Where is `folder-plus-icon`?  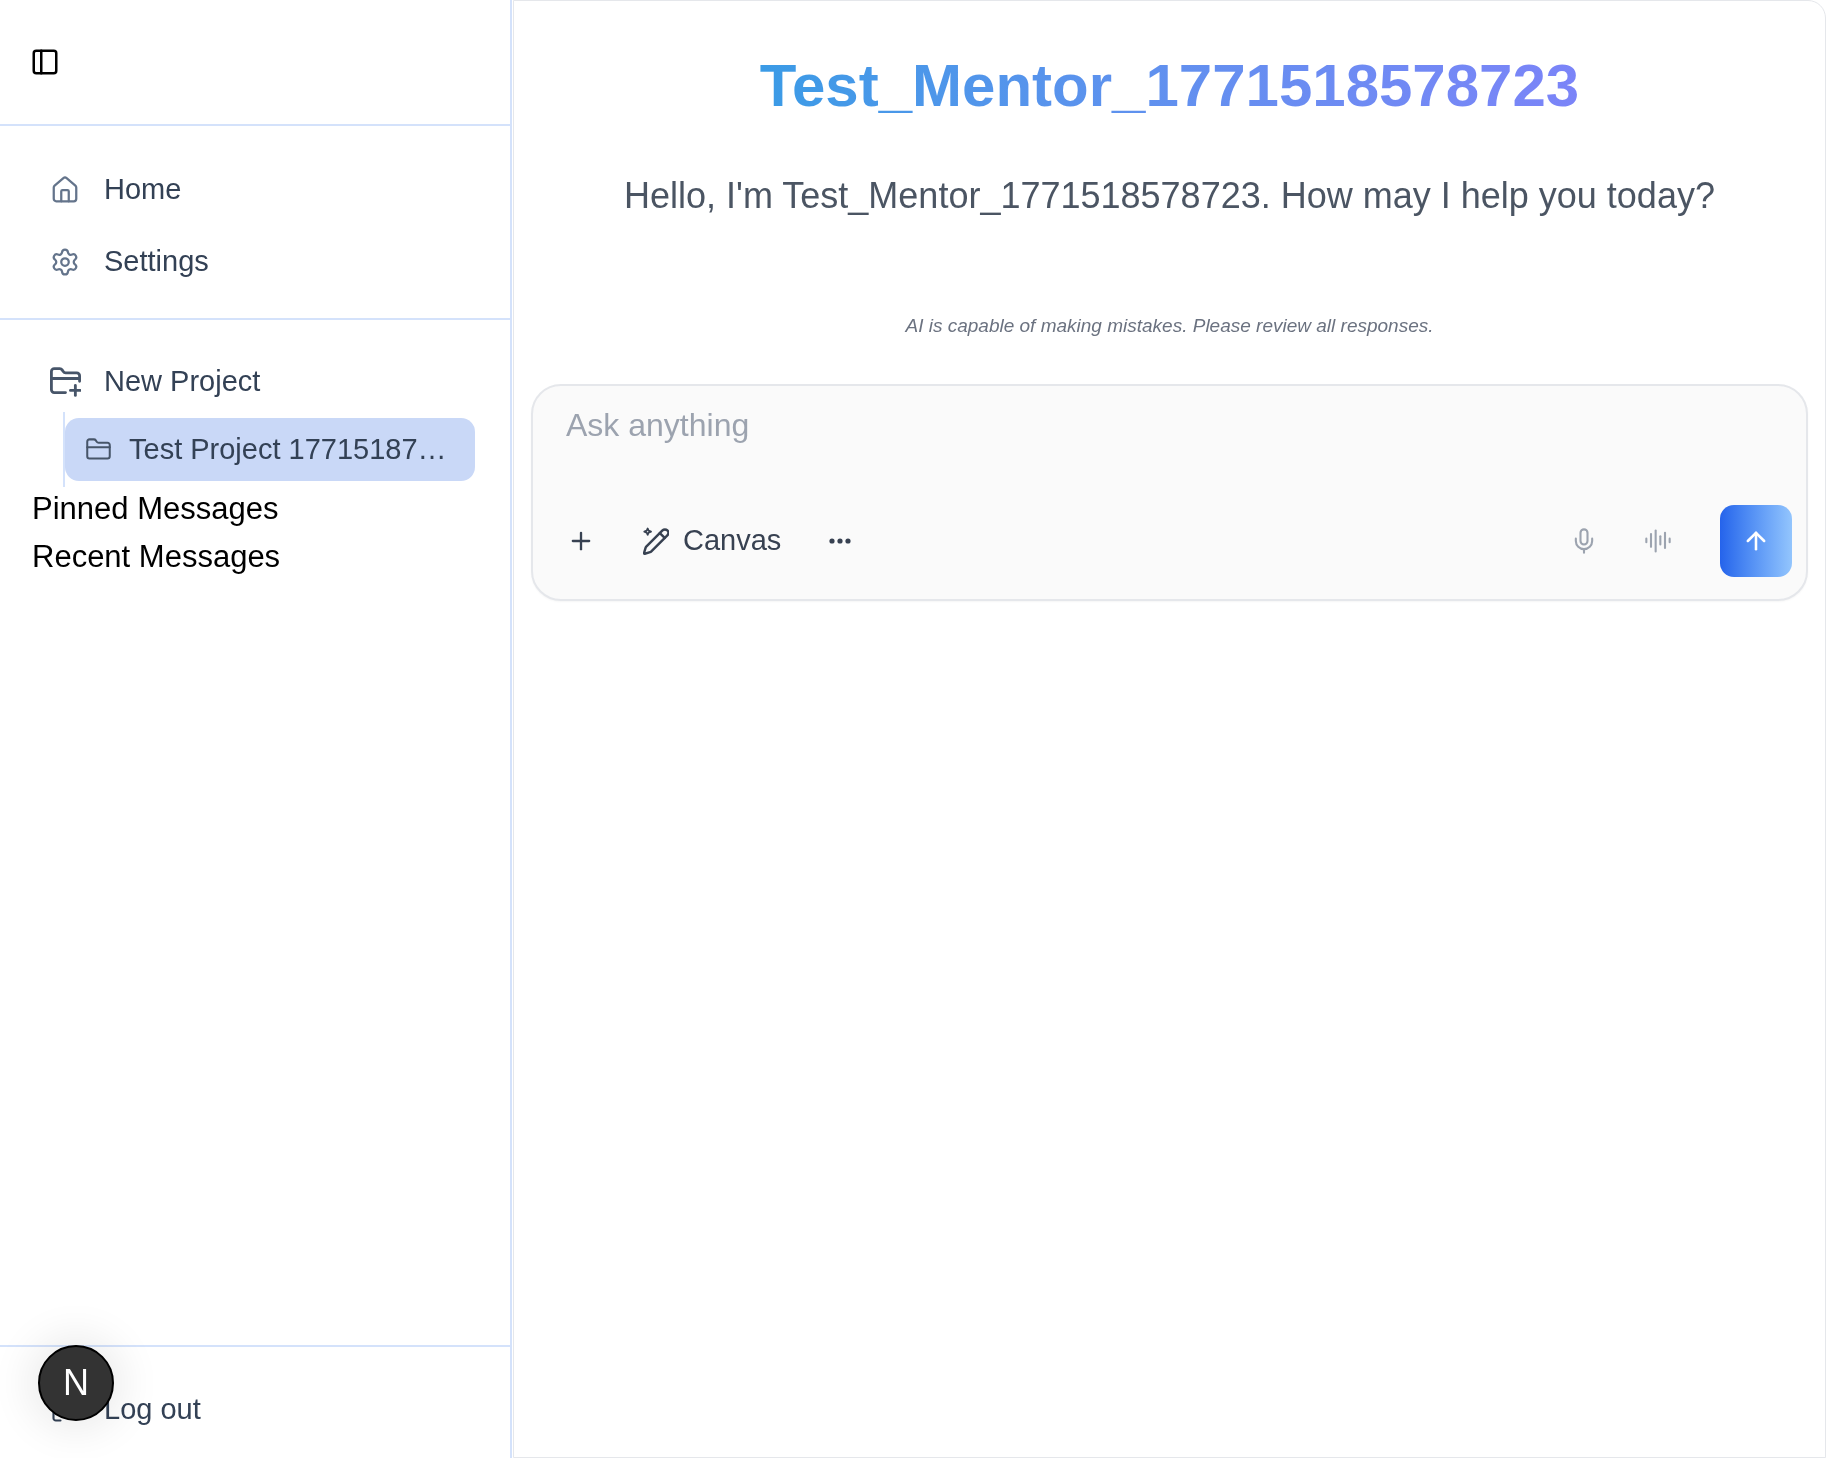
folder-plus-icon is located at coordinates (65, 382).